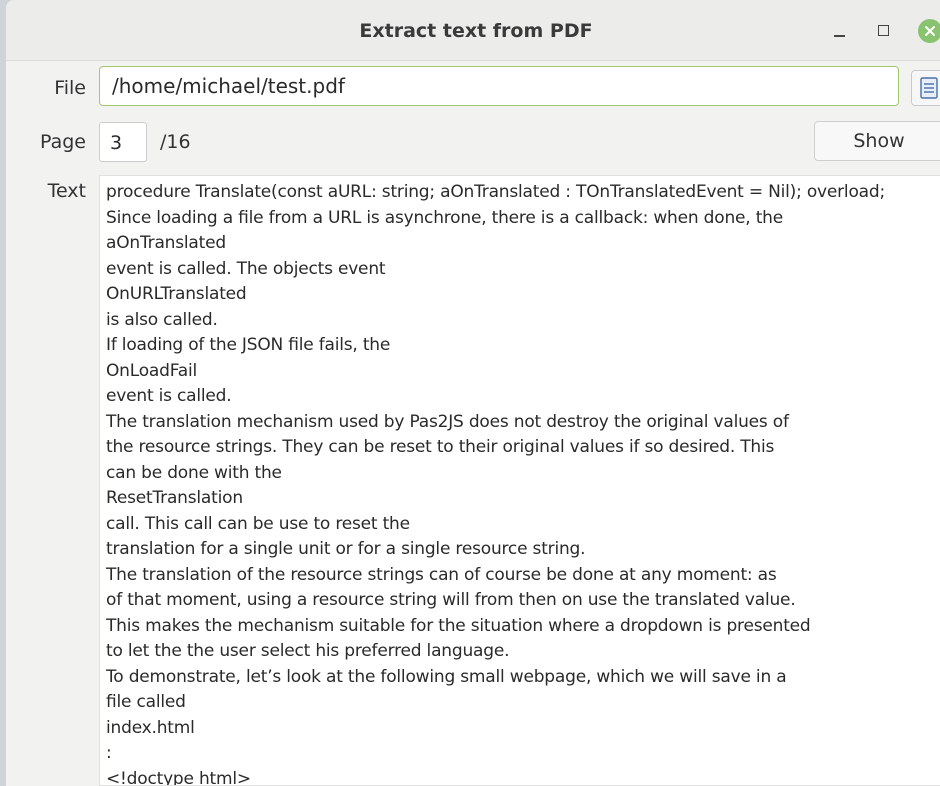 Image resolution: width=940 pixels, height=786 pixels. Describe the element at coordinates (70, 88) in the screenshot. I see `file-label: File` at that location.